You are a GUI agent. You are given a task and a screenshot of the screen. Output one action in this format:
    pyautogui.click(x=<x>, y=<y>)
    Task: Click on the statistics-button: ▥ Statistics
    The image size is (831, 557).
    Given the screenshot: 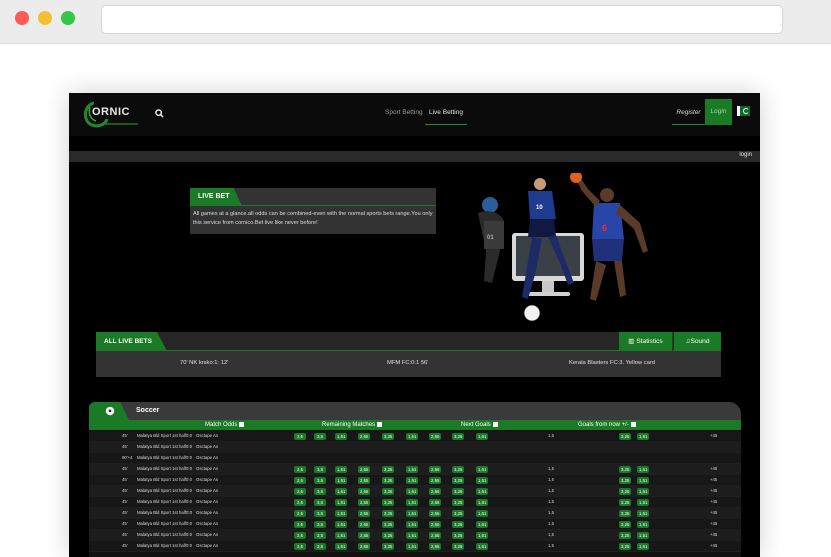 What is the action you would take?
    pyautogui.click(x=646, y=341)
    